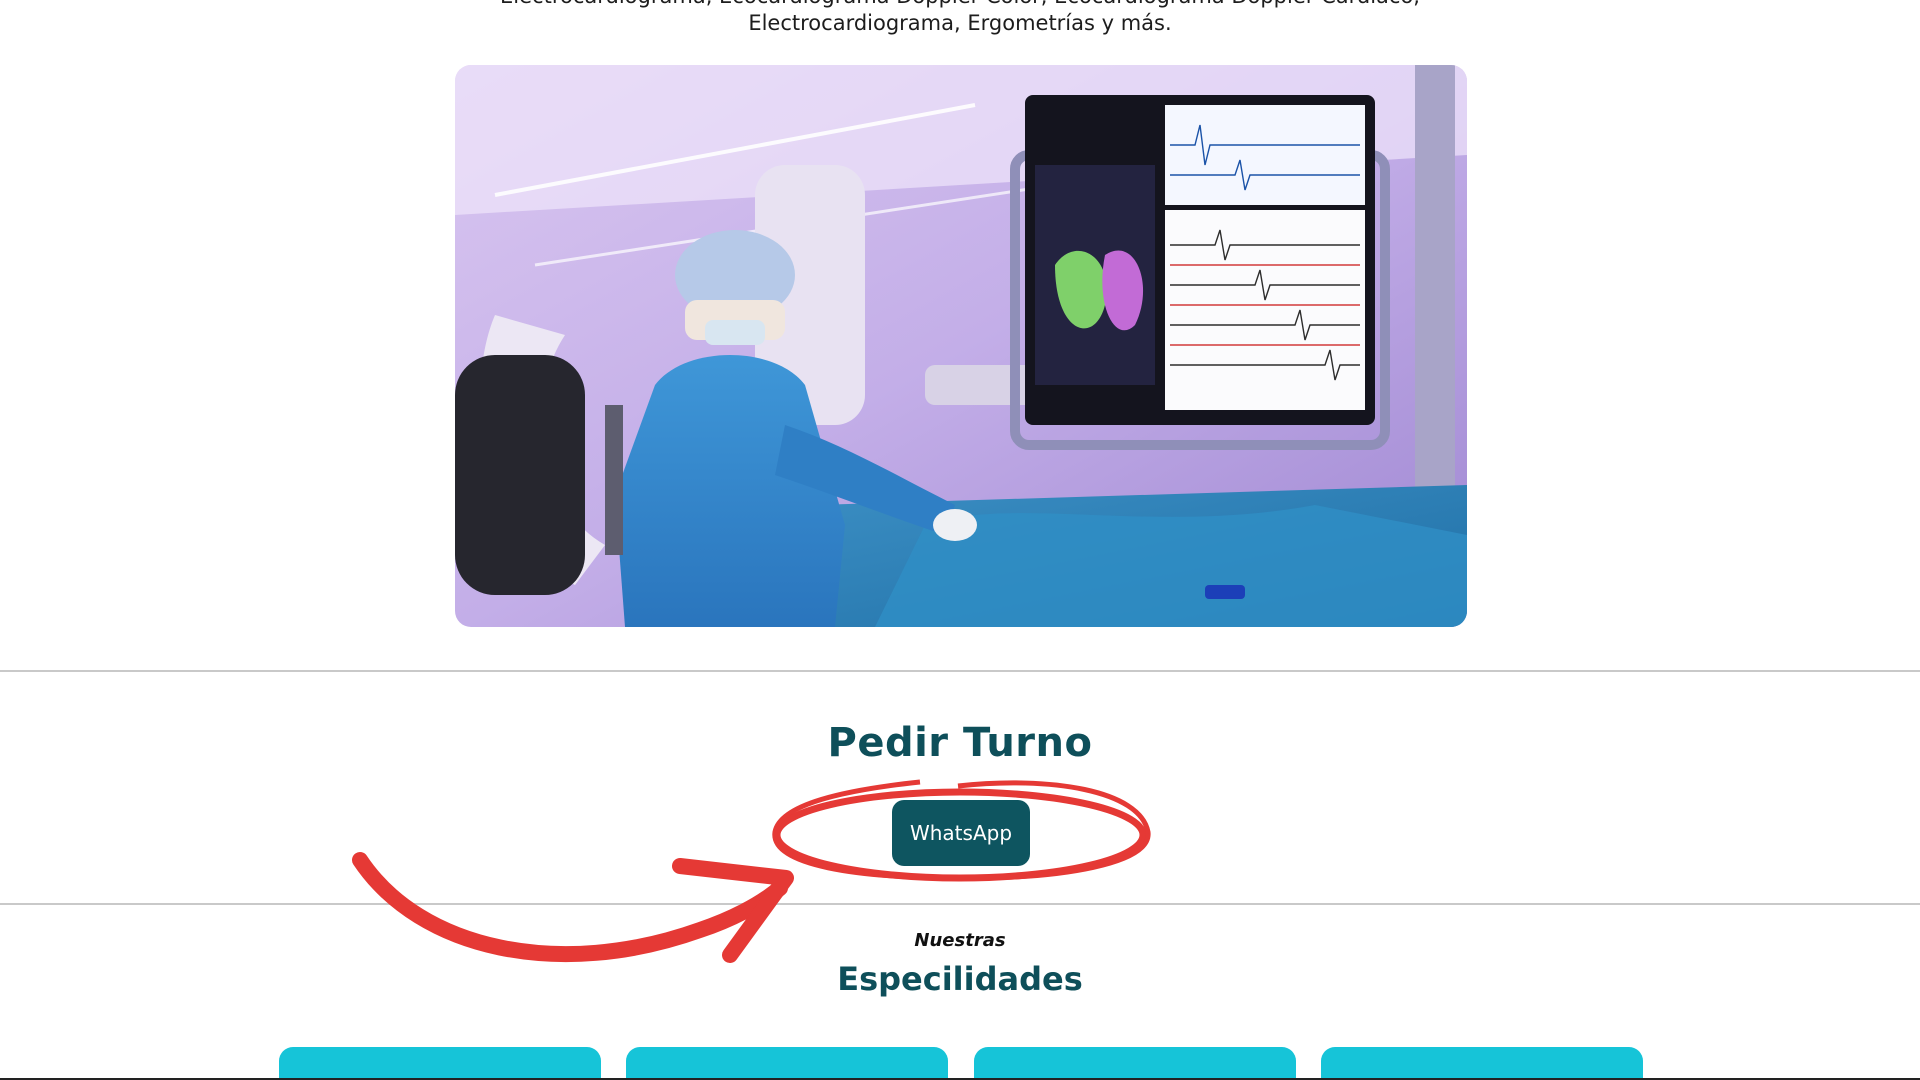  What do you see at coordinates (960, 23) in the screenshot?
I see `intro-description: Electrocardiograma, Ergometrías y más.` at bounding box center [960, 23].